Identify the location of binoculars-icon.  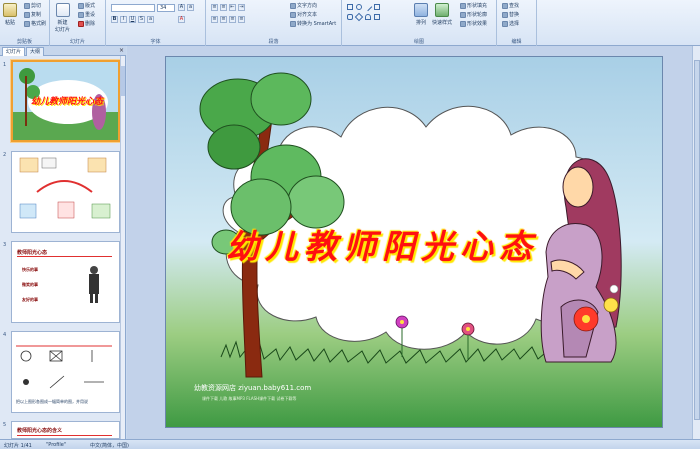
(505, 5).